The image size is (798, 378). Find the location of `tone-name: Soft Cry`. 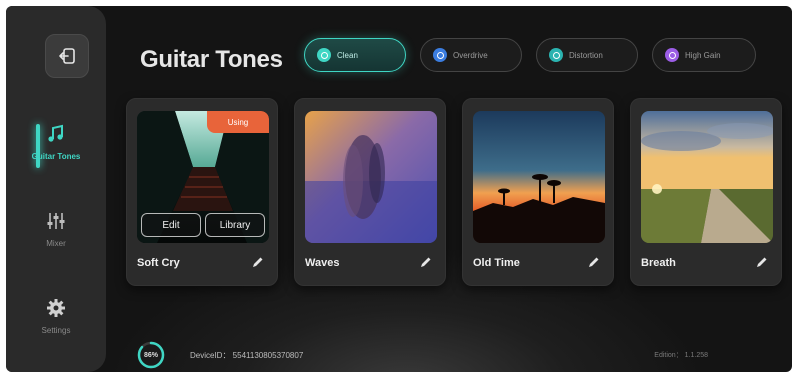

tone-name: Soft Cry is located at coordinates (158, 263).